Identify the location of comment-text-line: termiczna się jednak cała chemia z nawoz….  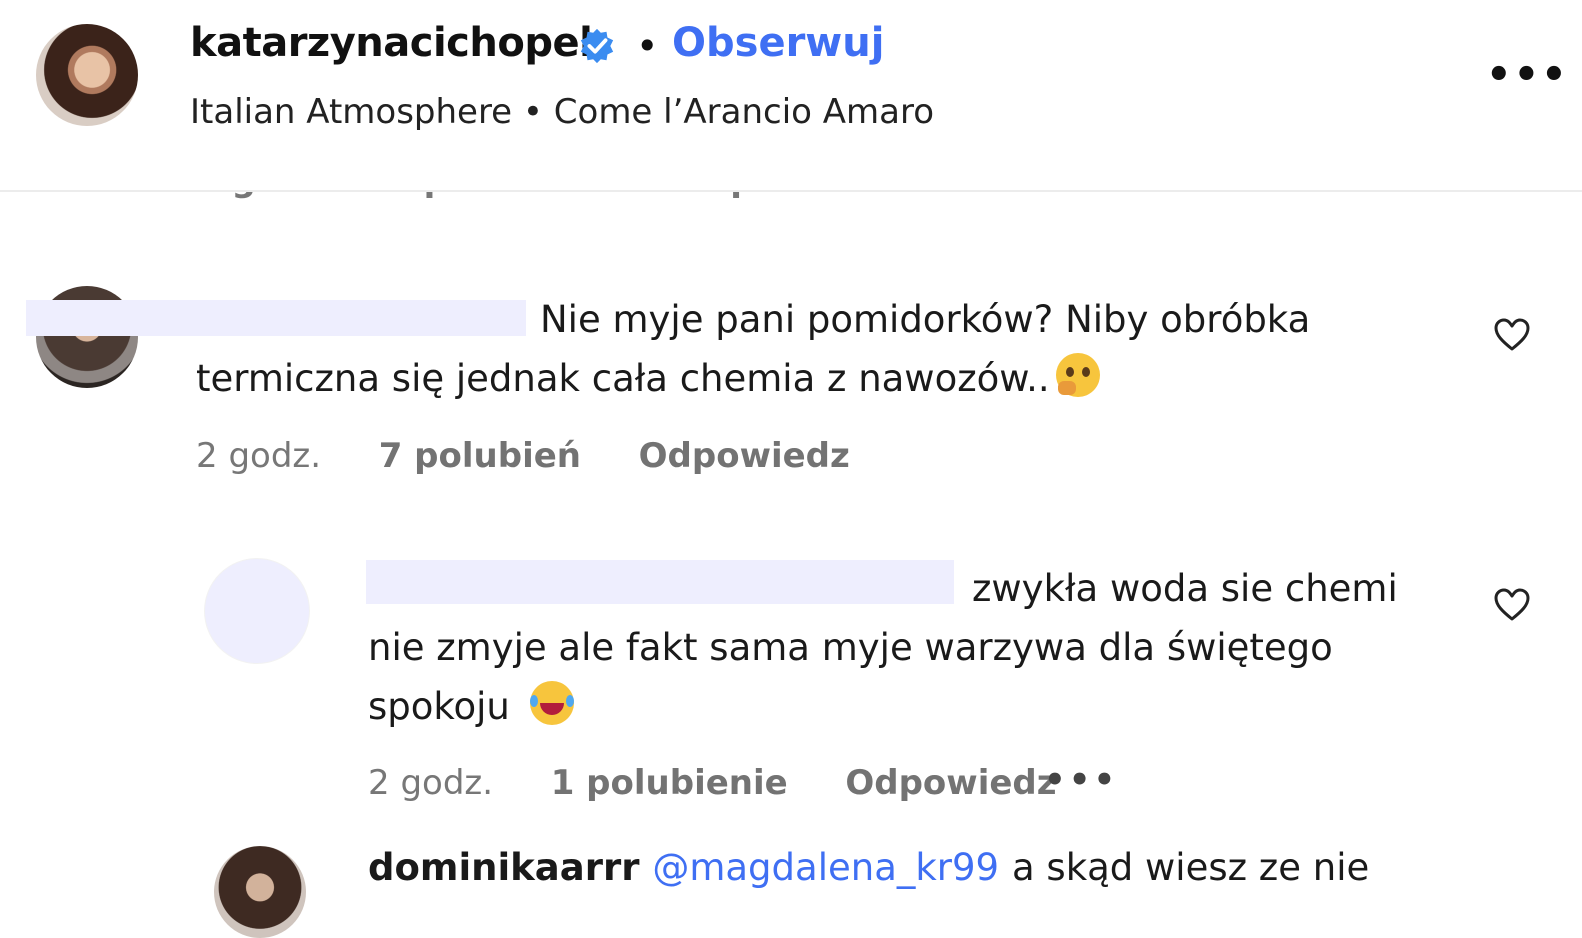
(648, 378).